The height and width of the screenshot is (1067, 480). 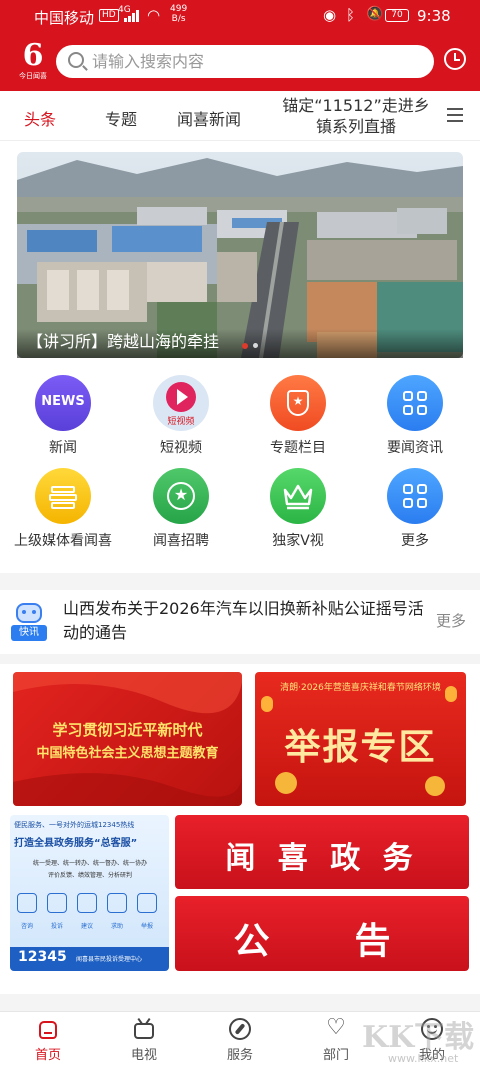 What do you see at coordinates (133, 16) in the screenshot?
I see `signal-icon` at bounding box center [133, 16].